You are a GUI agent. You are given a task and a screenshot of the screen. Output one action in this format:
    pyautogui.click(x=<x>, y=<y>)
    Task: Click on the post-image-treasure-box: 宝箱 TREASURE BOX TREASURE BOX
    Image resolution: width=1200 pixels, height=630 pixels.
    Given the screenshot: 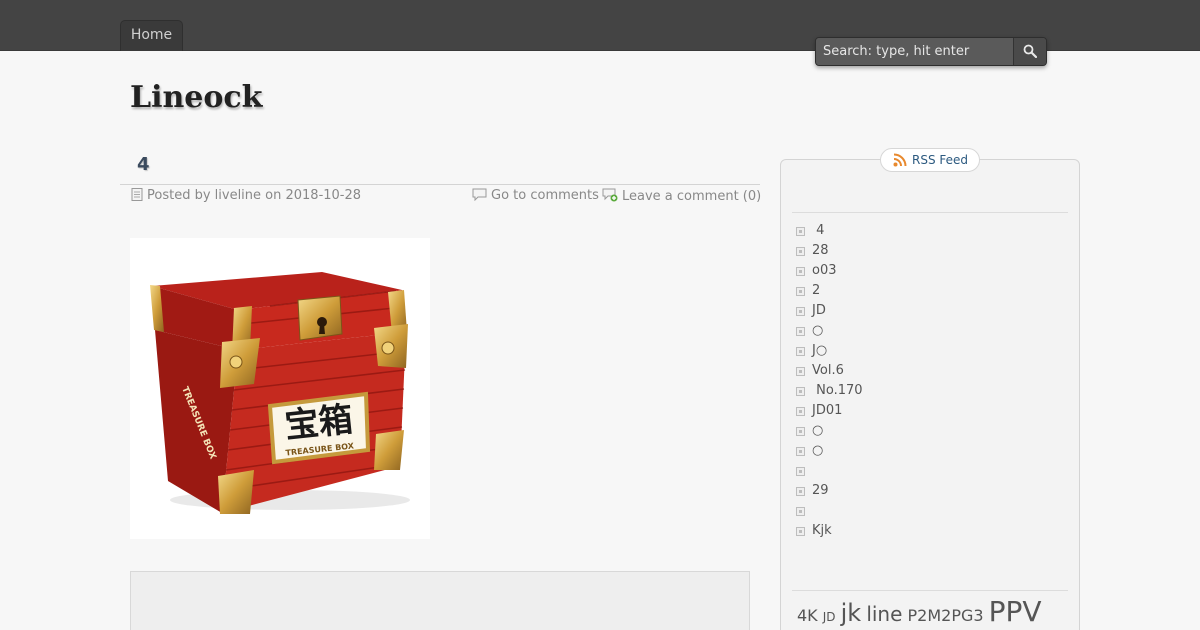 What is the action you would take?
    pyautogui.click(x=280, y=388)
    